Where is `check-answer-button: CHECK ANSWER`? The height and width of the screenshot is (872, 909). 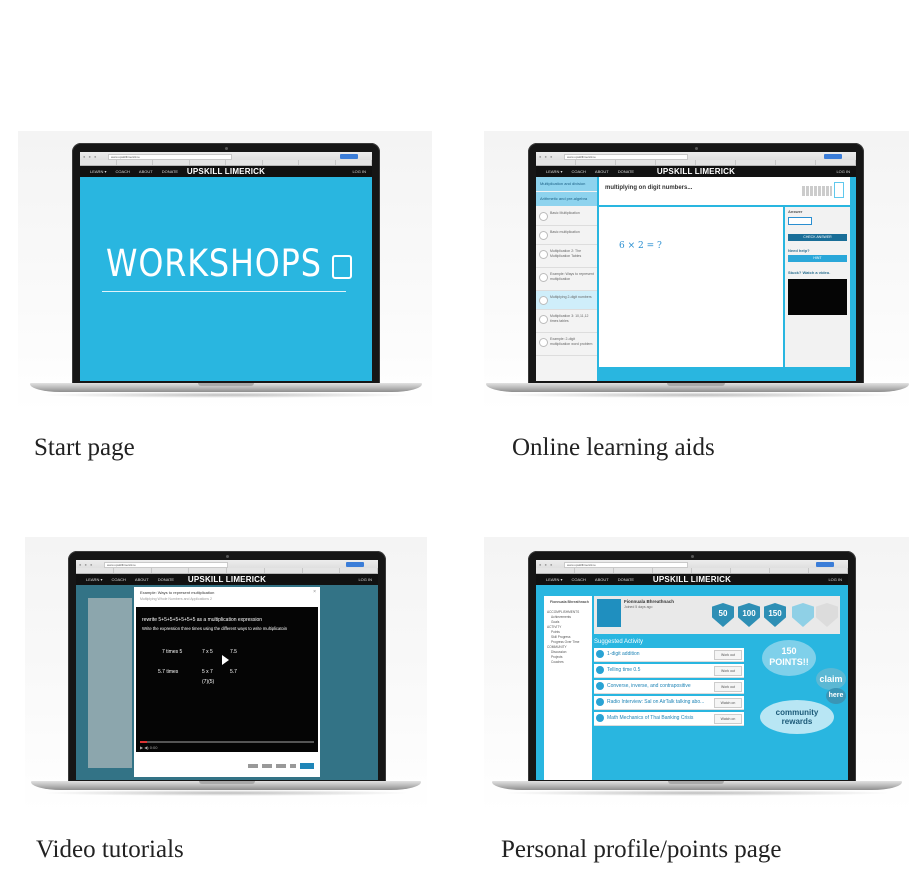 check-answer-button: CHECK ANSWER is located at coordinates (817, 237).